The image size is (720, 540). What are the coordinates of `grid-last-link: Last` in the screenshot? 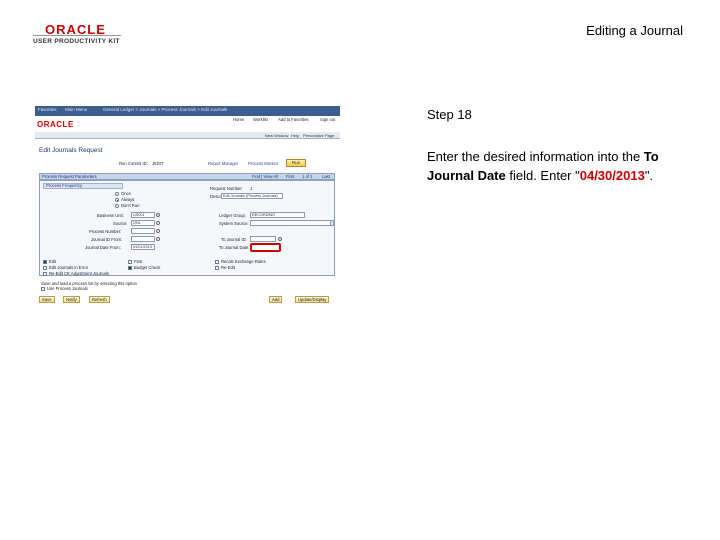 It's located at (326, 176).